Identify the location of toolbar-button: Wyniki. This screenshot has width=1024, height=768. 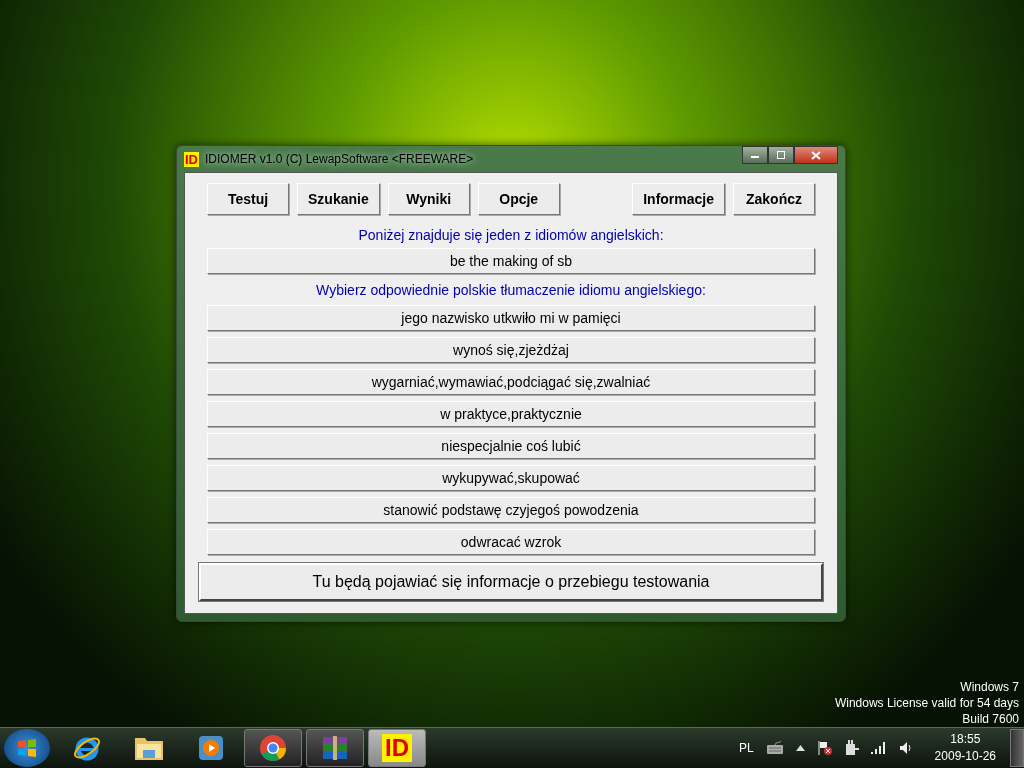
(428, 199).